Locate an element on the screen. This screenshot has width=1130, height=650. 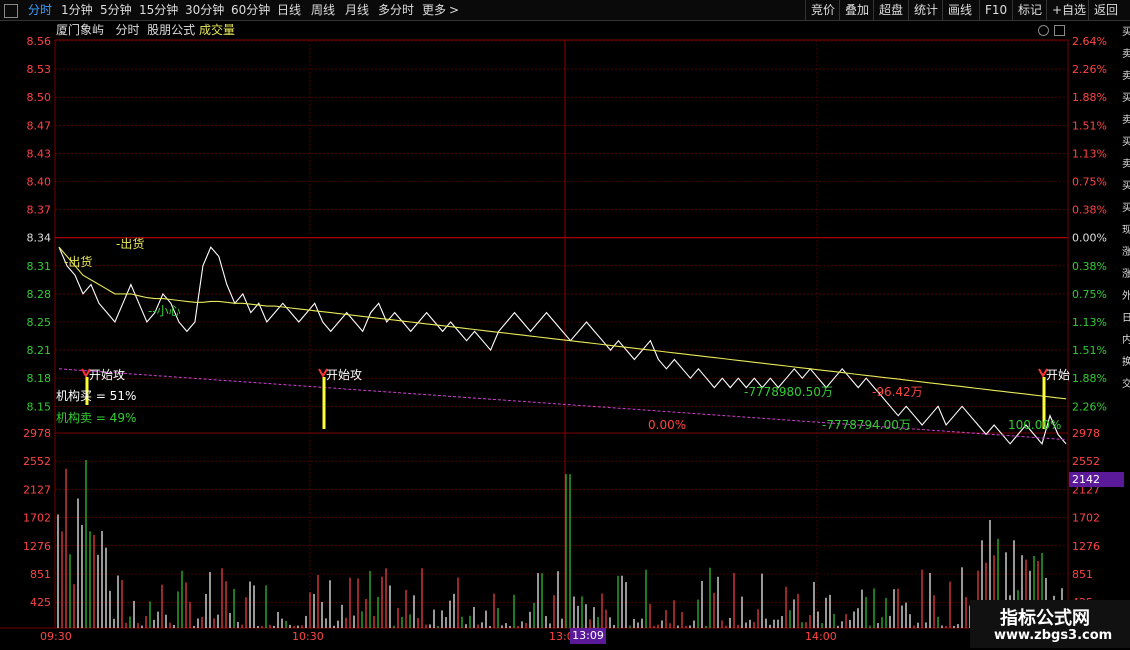
price-tick-label: 8.47 is located at coordinates (39, 125).